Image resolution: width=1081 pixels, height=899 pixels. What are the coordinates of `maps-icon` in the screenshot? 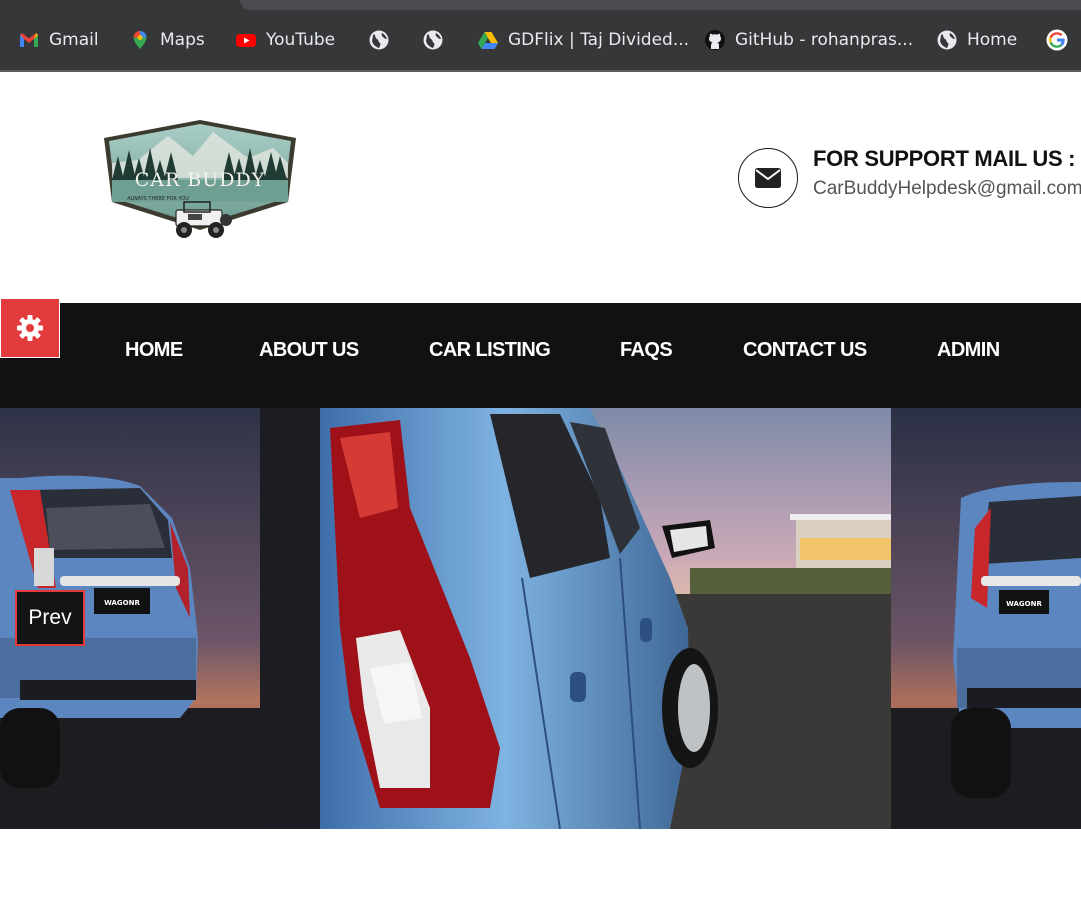 It's located at (140, 40).